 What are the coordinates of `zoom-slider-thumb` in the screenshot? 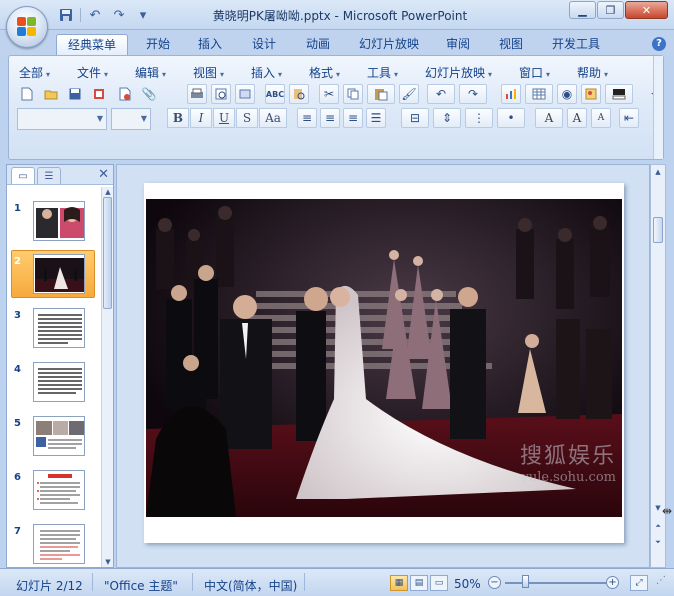 It's located at (525, 581).